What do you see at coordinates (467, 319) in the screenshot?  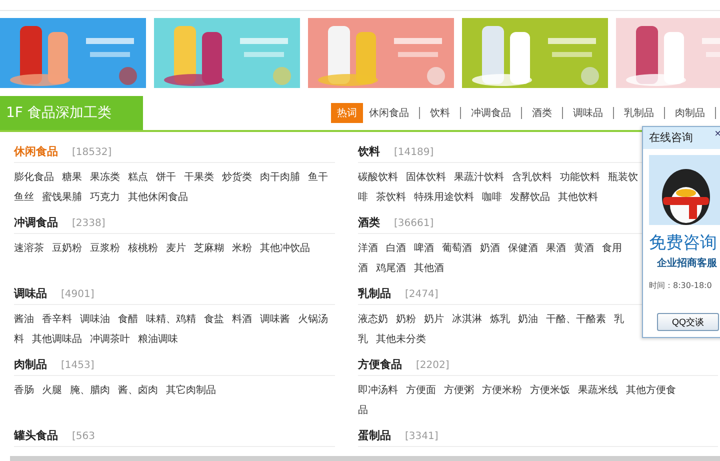 I see `subcategory-link: 冰淇淋` at bounding box center [467, 319].